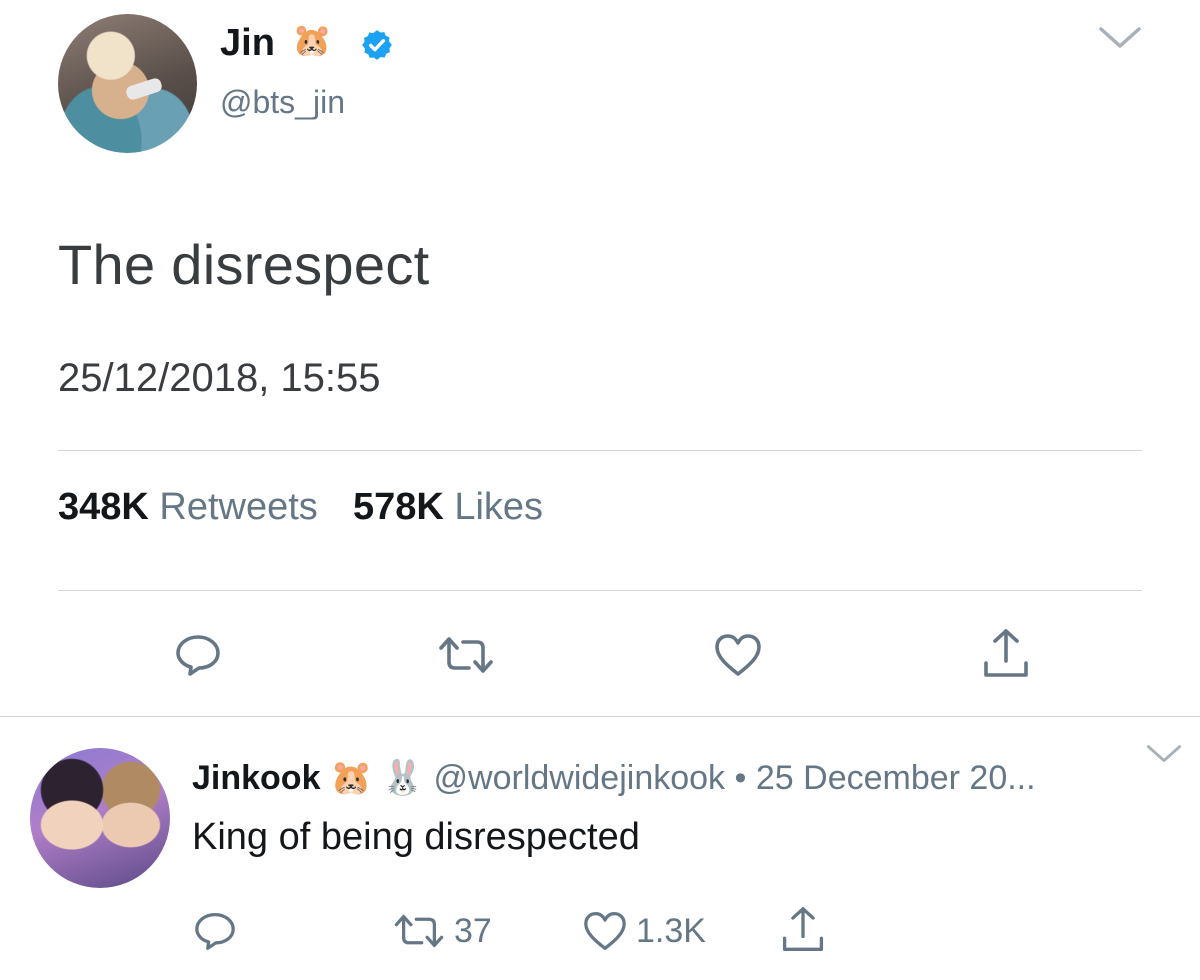 The image size is (1200, 980). Describe the element at coordinates (103, 507) in the screenshot. I see `retweets-count: 348K` at that location.